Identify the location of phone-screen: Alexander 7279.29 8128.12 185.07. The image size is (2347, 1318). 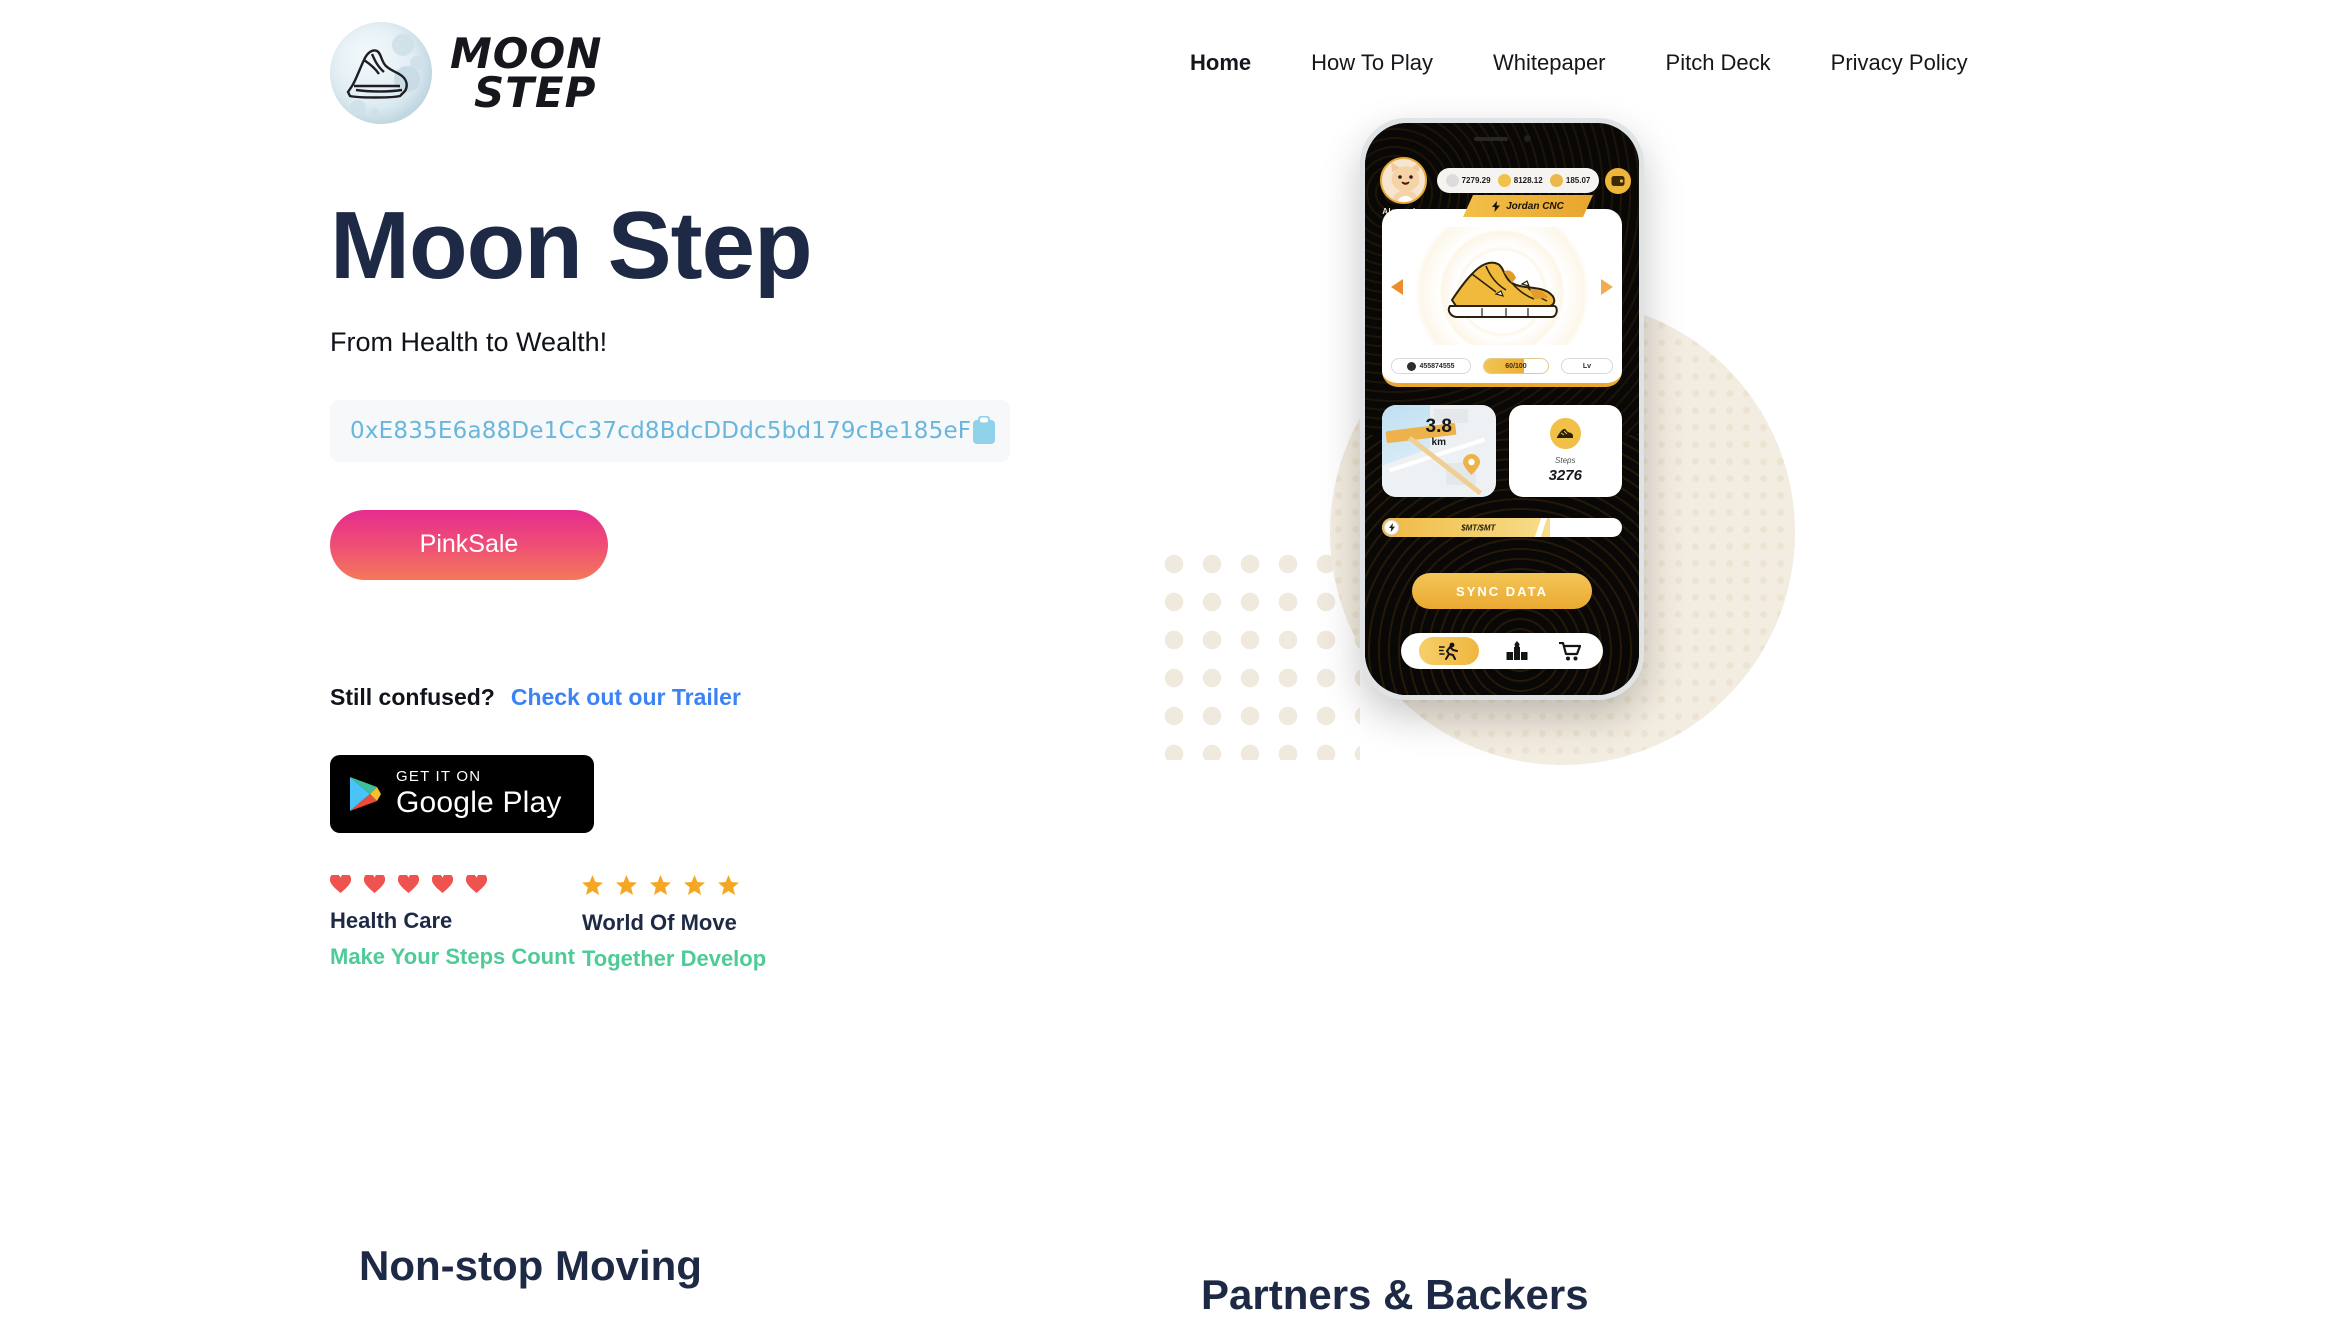
(1502, 409).